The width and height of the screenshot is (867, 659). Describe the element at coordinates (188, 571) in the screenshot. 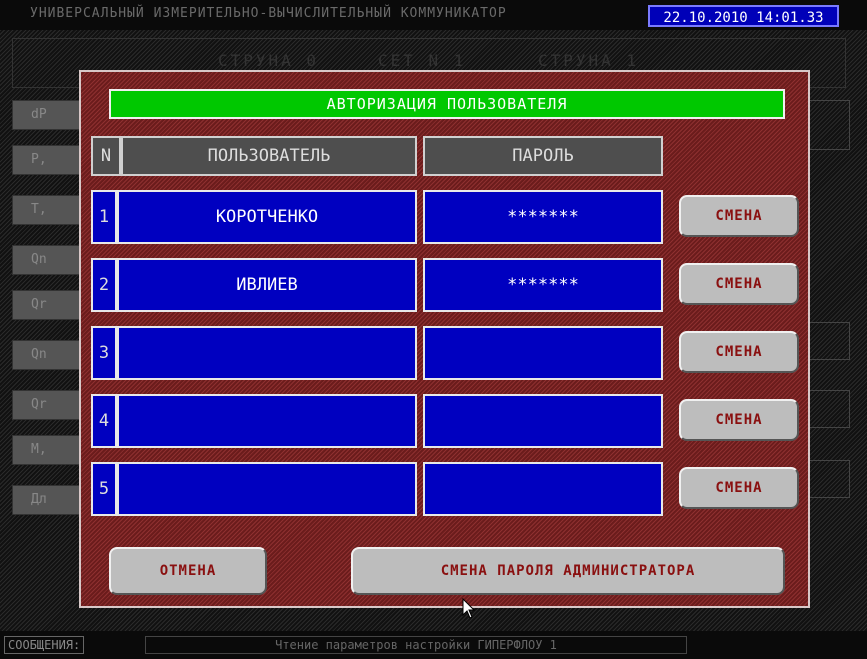

I see `cancel-button: ОТМЕНА` at that location.